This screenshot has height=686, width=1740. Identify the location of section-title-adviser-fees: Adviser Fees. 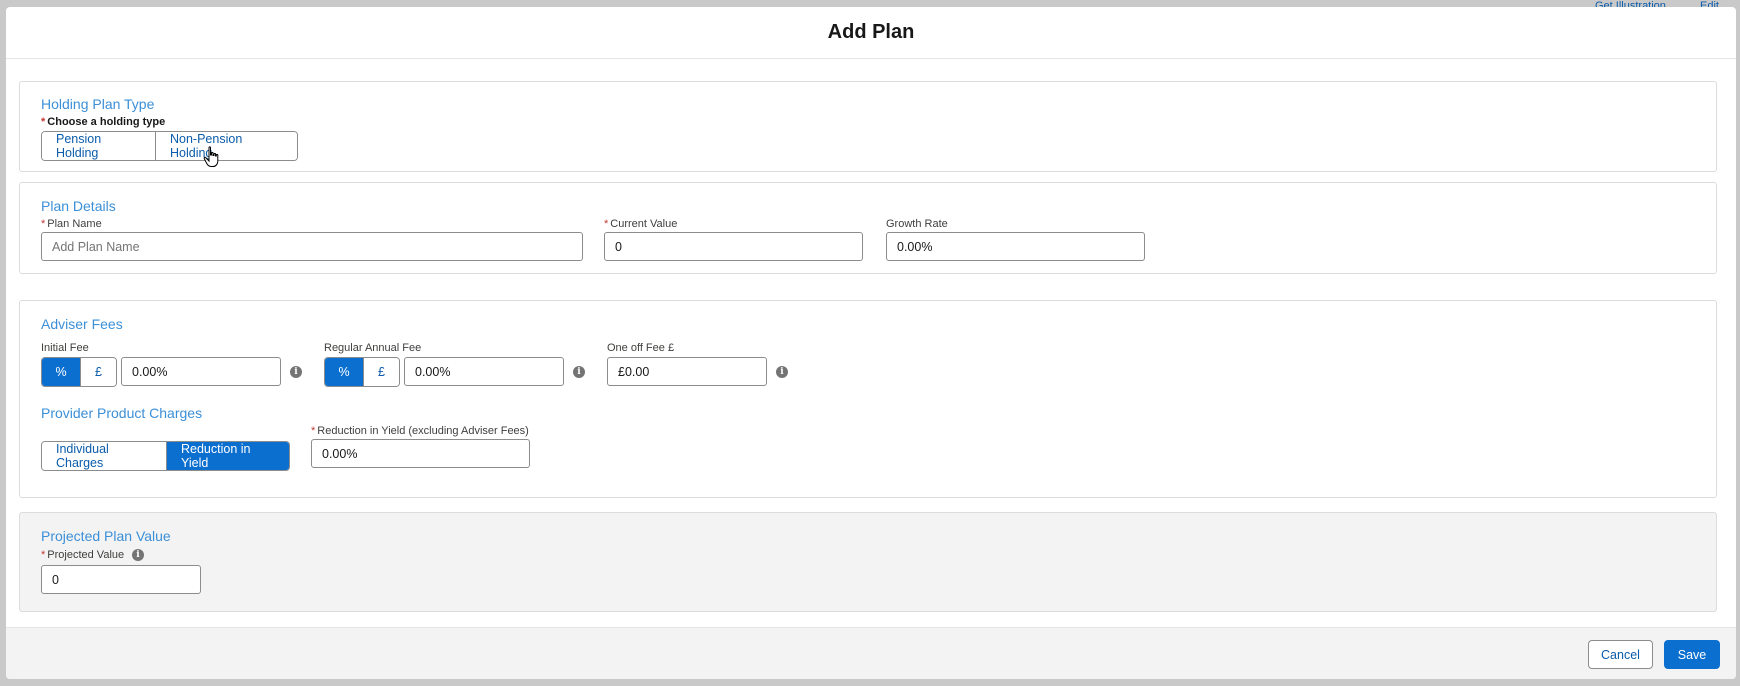
(82, 324).